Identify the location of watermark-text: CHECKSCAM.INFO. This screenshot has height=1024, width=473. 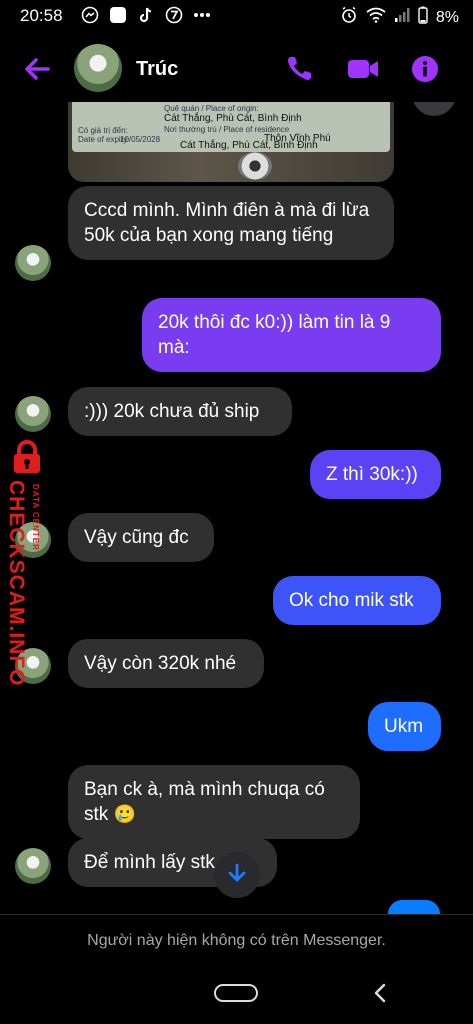
(16, 583).